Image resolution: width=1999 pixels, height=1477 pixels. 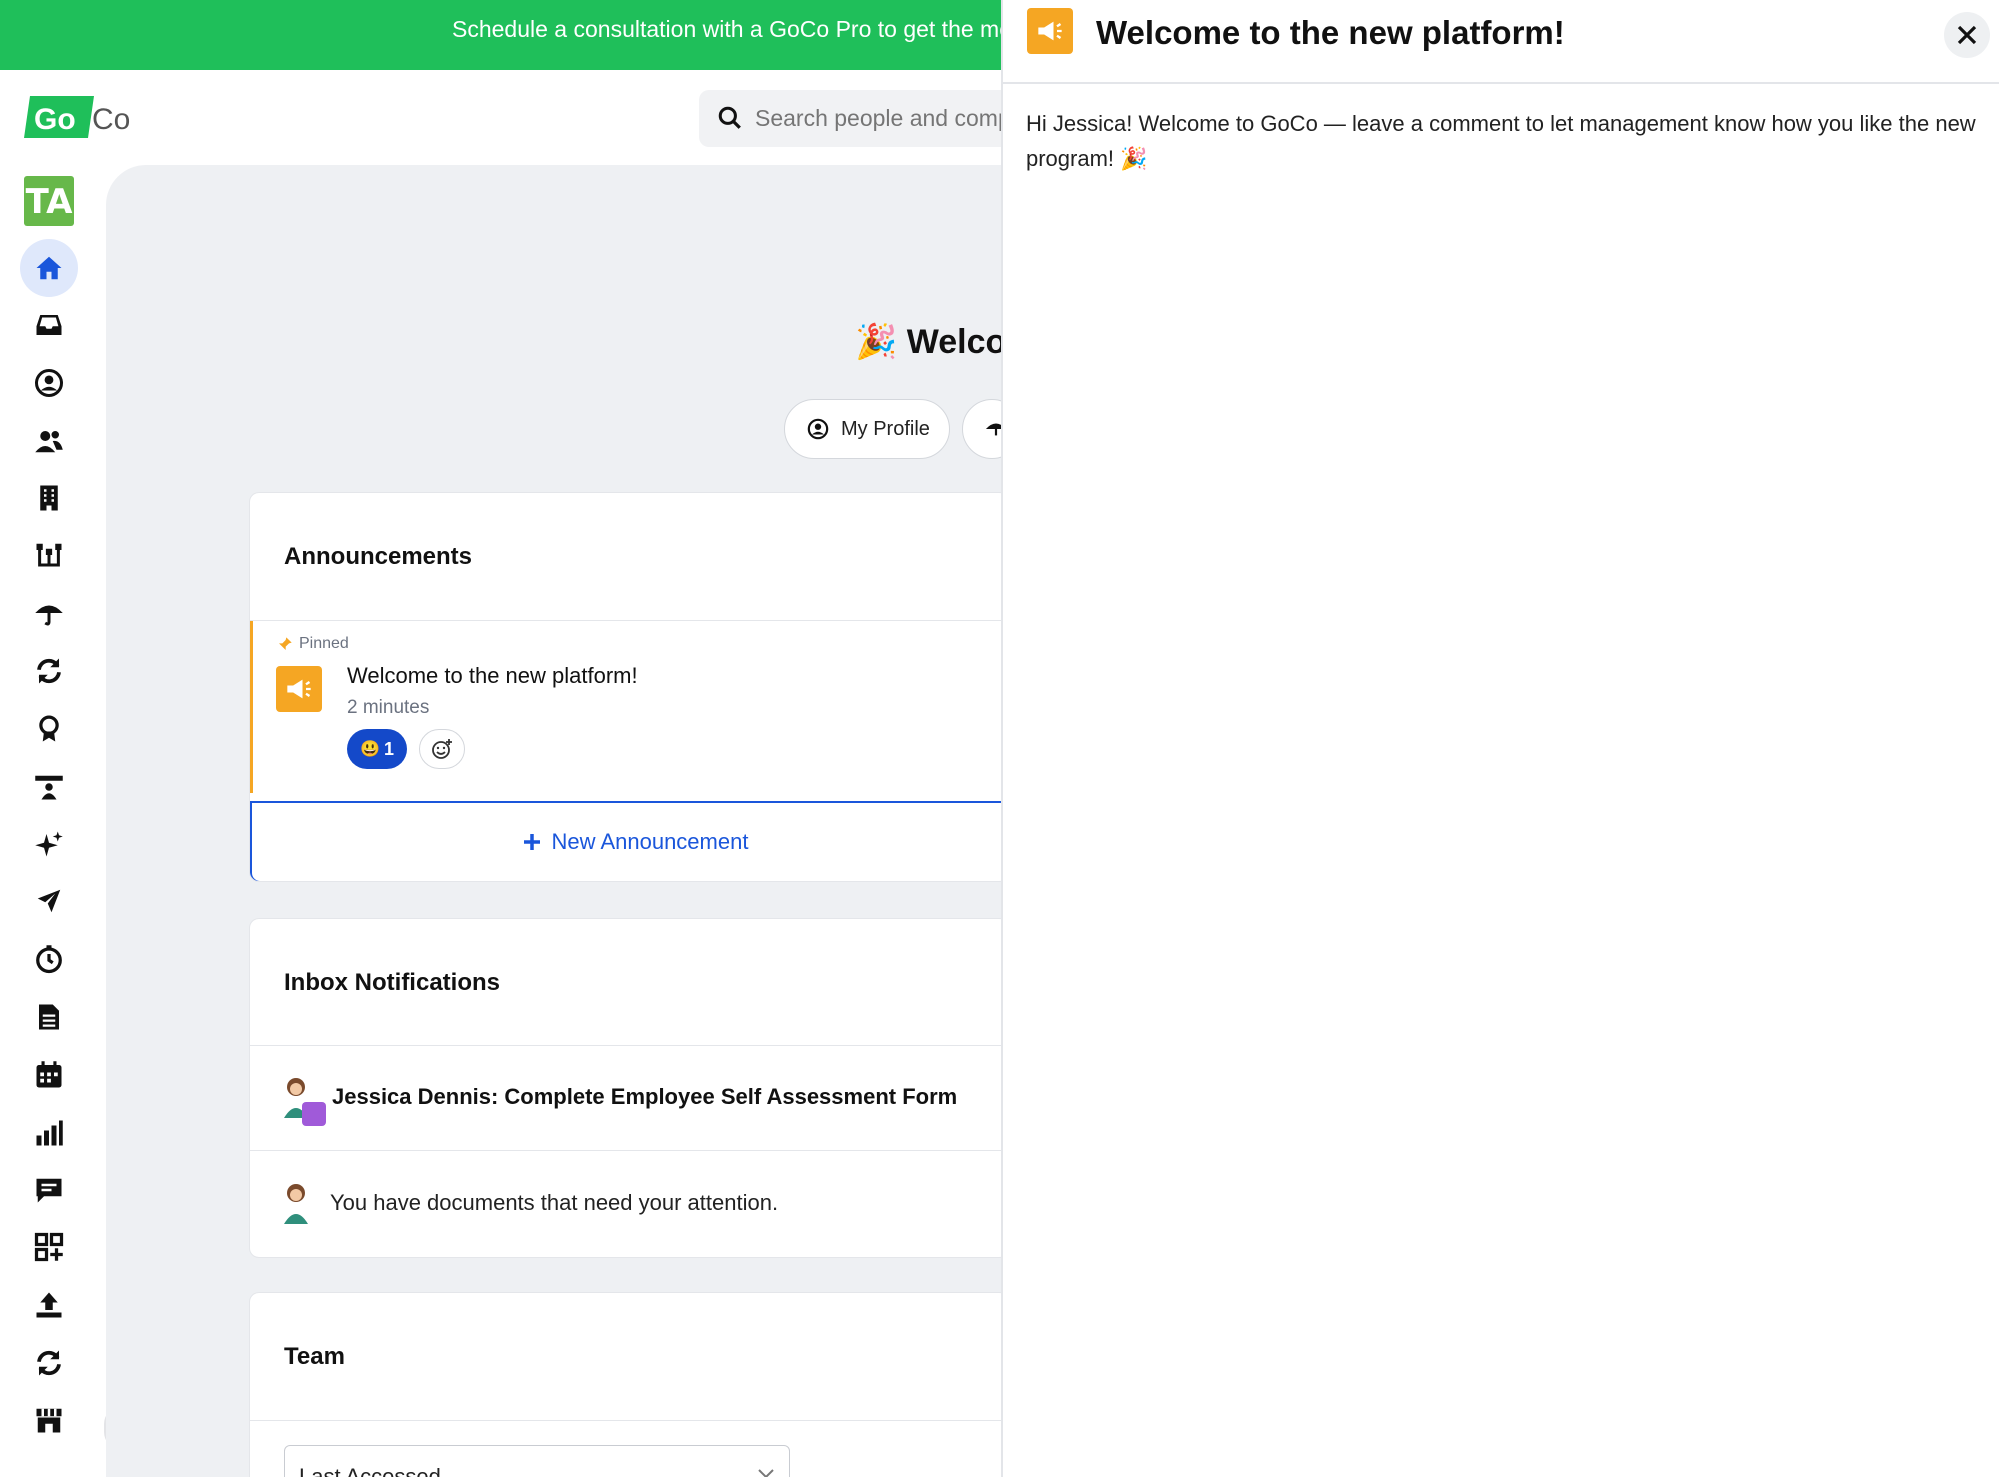 I want to click on nav-profile, so click(x=49, y=383).